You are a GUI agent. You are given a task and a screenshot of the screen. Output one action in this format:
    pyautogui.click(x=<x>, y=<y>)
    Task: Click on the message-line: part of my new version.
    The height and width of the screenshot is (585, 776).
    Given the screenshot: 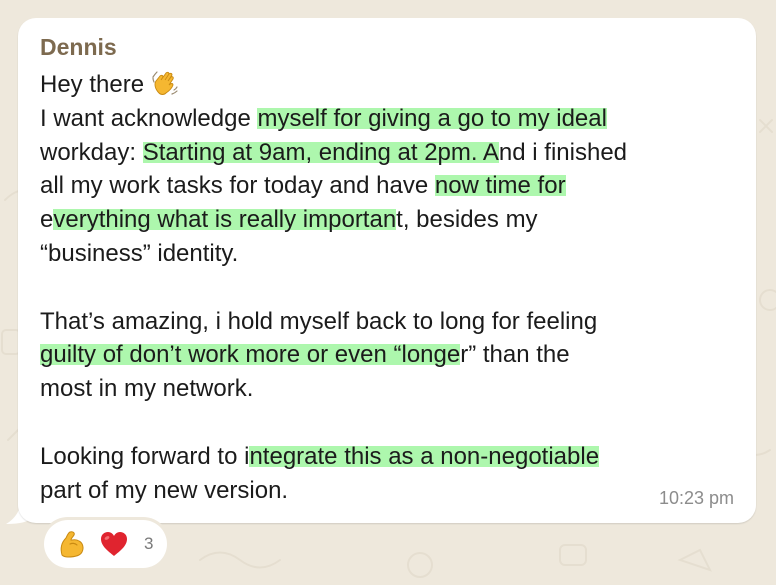 What is the action you would take?
    pyautogui.click(x=390, y=491)
    